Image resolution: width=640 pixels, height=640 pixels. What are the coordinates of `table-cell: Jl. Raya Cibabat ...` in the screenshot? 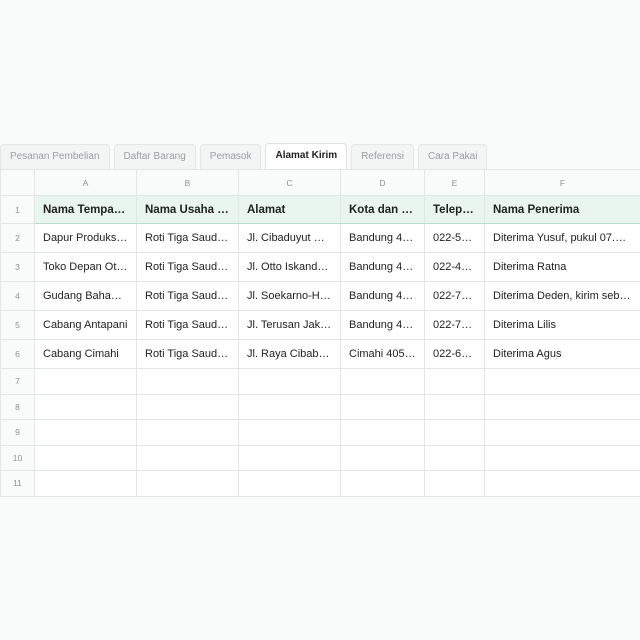 It's located at (289, 354).